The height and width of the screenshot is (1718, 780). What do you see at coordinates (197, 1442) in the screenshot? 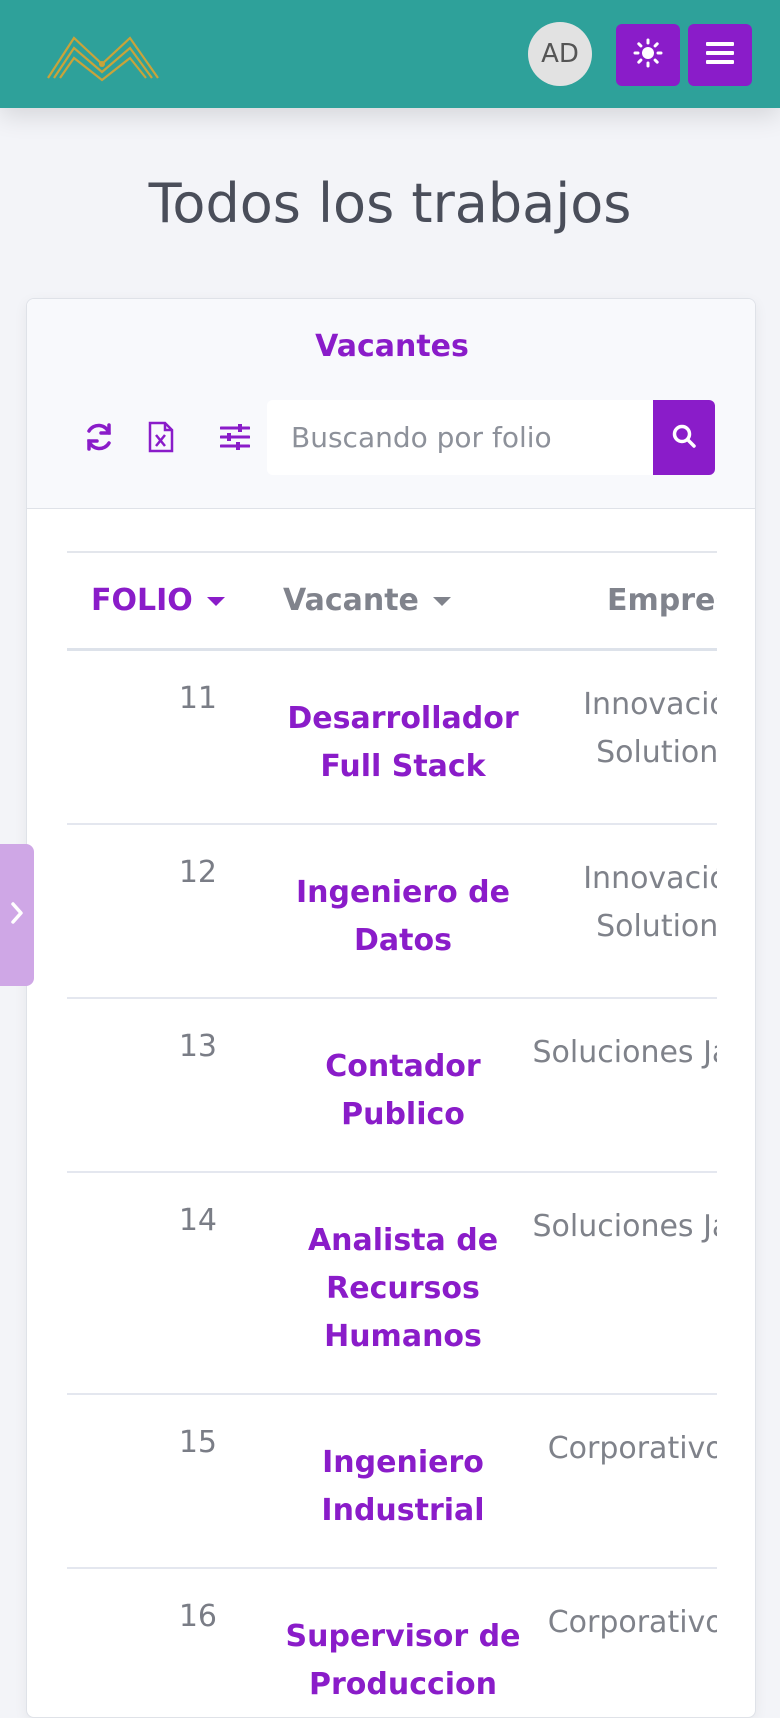
I see `cell-folio: 15` at bounding box center [197, 1442].